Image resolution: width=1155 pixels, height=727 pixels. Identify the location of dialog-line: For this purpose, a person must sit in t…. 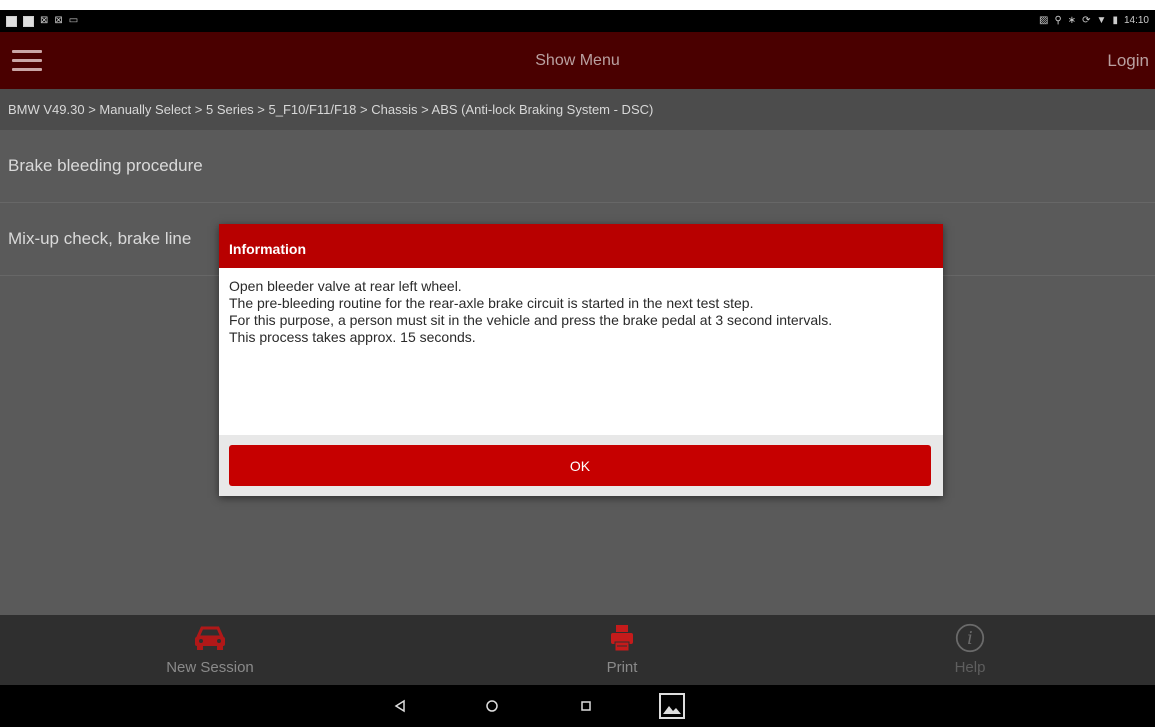
(531, 320).